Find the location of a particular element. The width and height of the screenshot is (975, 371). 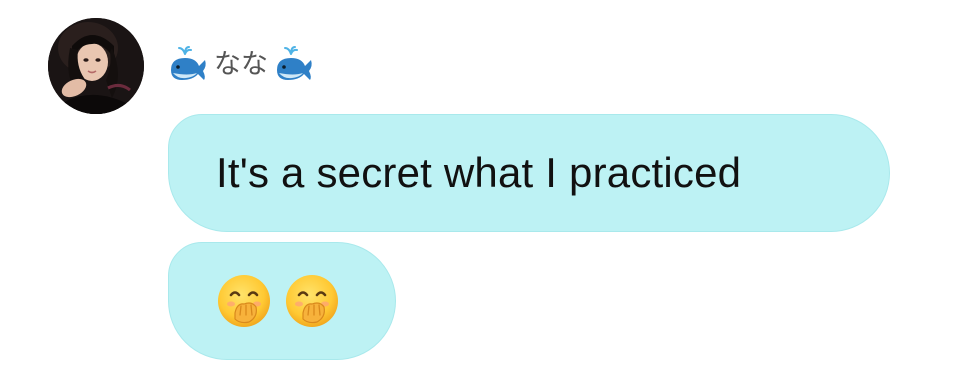

sender-name: なな is located at coordinates (241, 64).